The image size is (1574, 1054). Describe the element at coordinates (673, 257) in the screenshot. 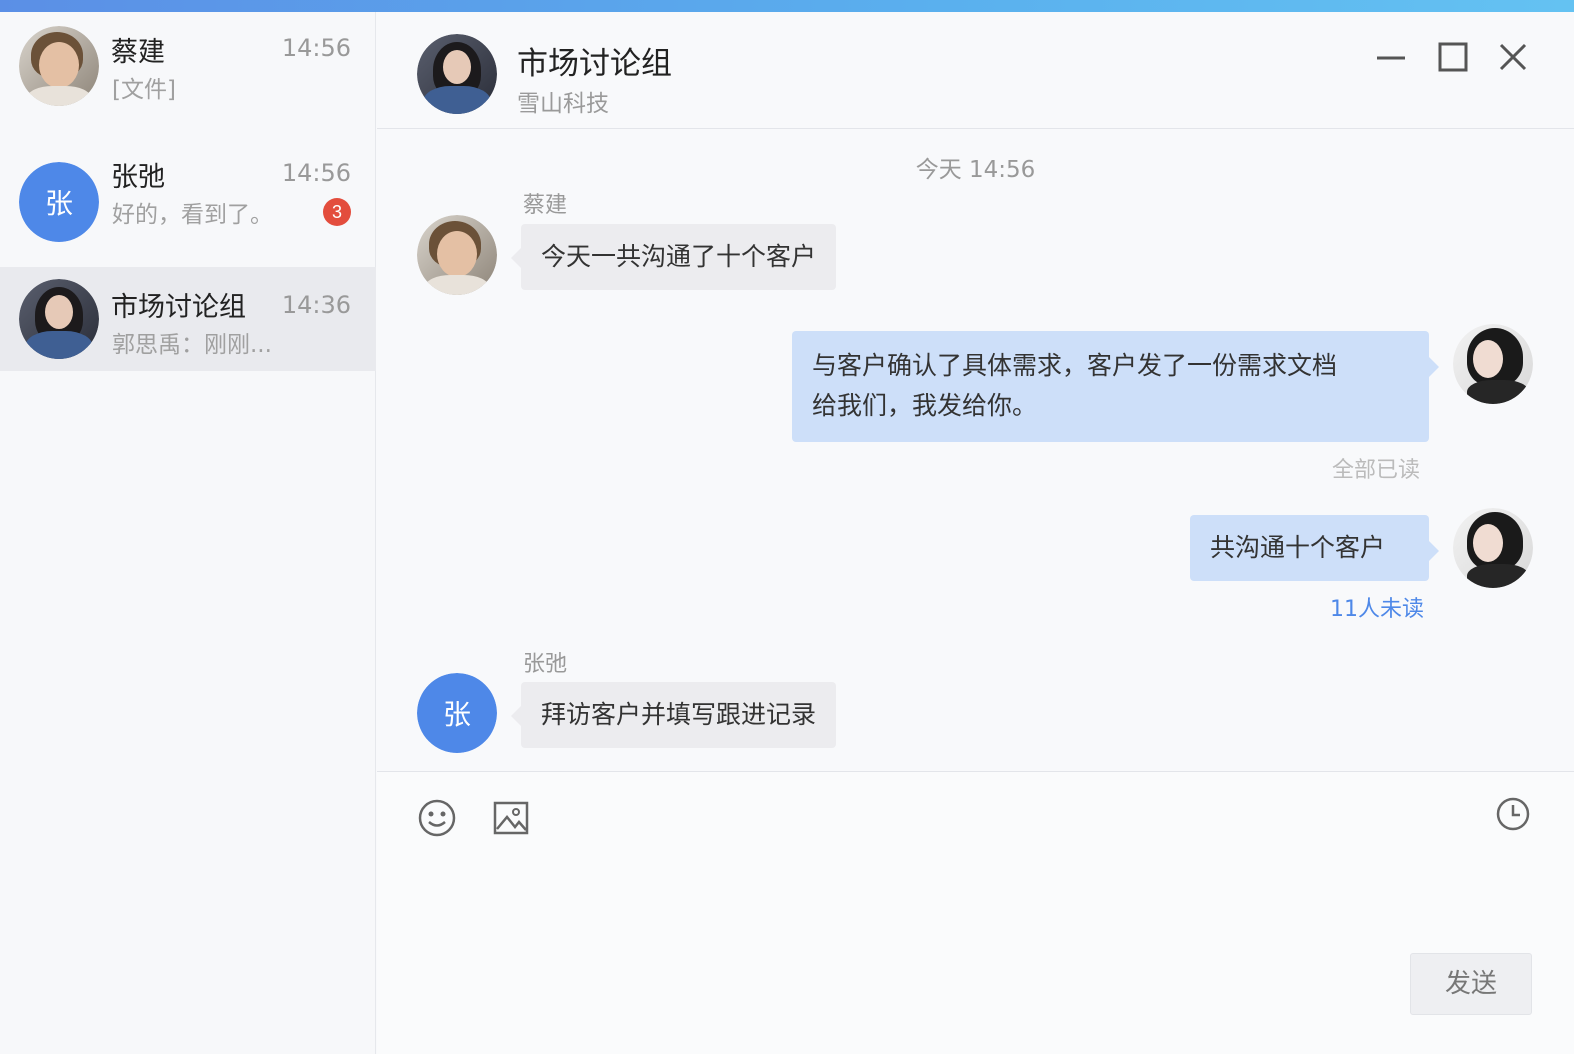

I see `message-bubble-incoming: 今天一共沟通了十个客户` at that location.